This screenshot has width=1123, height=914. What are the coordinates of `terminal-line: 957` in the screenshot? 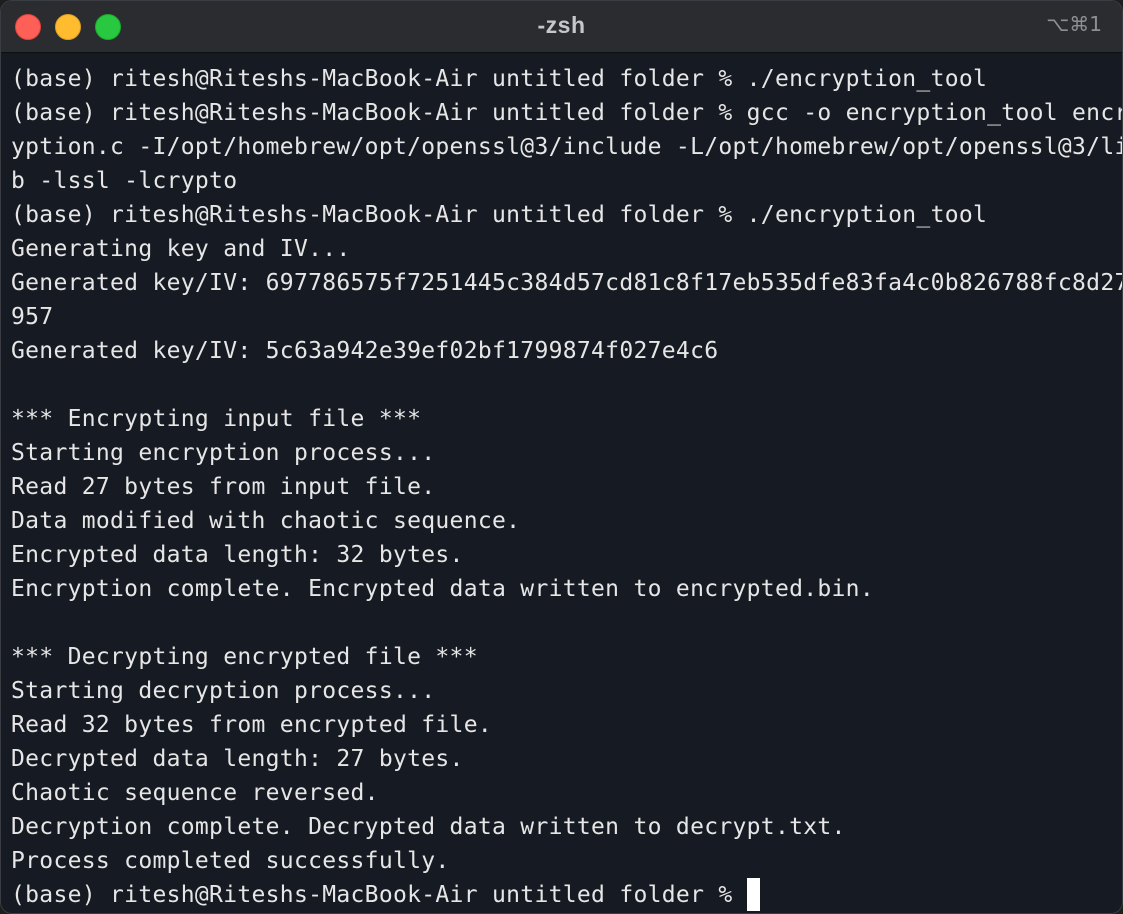 It's located at (32, 317).